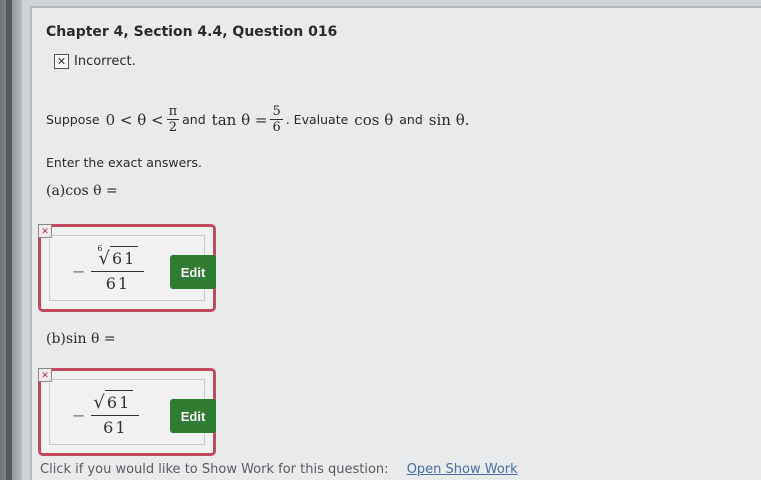 This screenshot has width=761, height=480. What do you see at coordinates (192, 32) in the screenshot?
I see `page-title: Chapter 4, Section 4.4, Question 016` at bounding box center [192, 32].